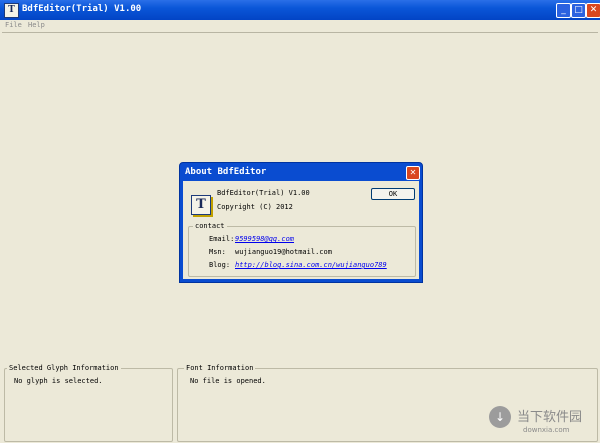 Image resolution: width=600 pixels, height=443 pixels. Describe the element at coordinates (226, 172) in the screenshot. I see `about-dialog-title: About BdfEditor` at that location.